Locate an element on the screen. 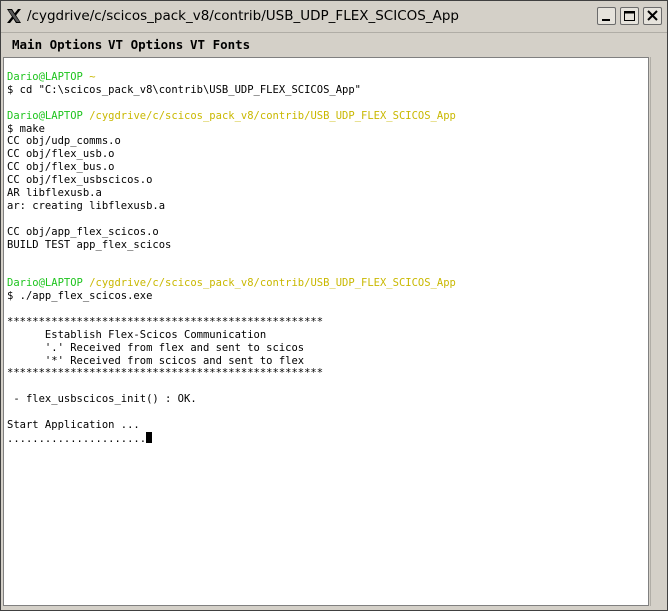 The width and height of the screenshot is (668, 611). terminal-text: $ make is located at coordinates (26, 128).